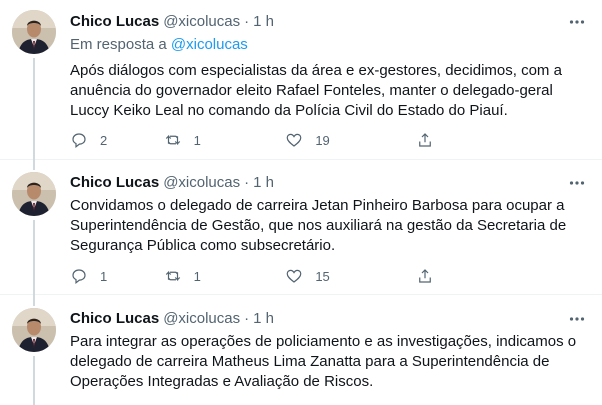 The height and width of the screenshot is (405, 602). Describe the element at coordinates (104, 276) in the screenshot. I see `reply-count: 1` at that location.